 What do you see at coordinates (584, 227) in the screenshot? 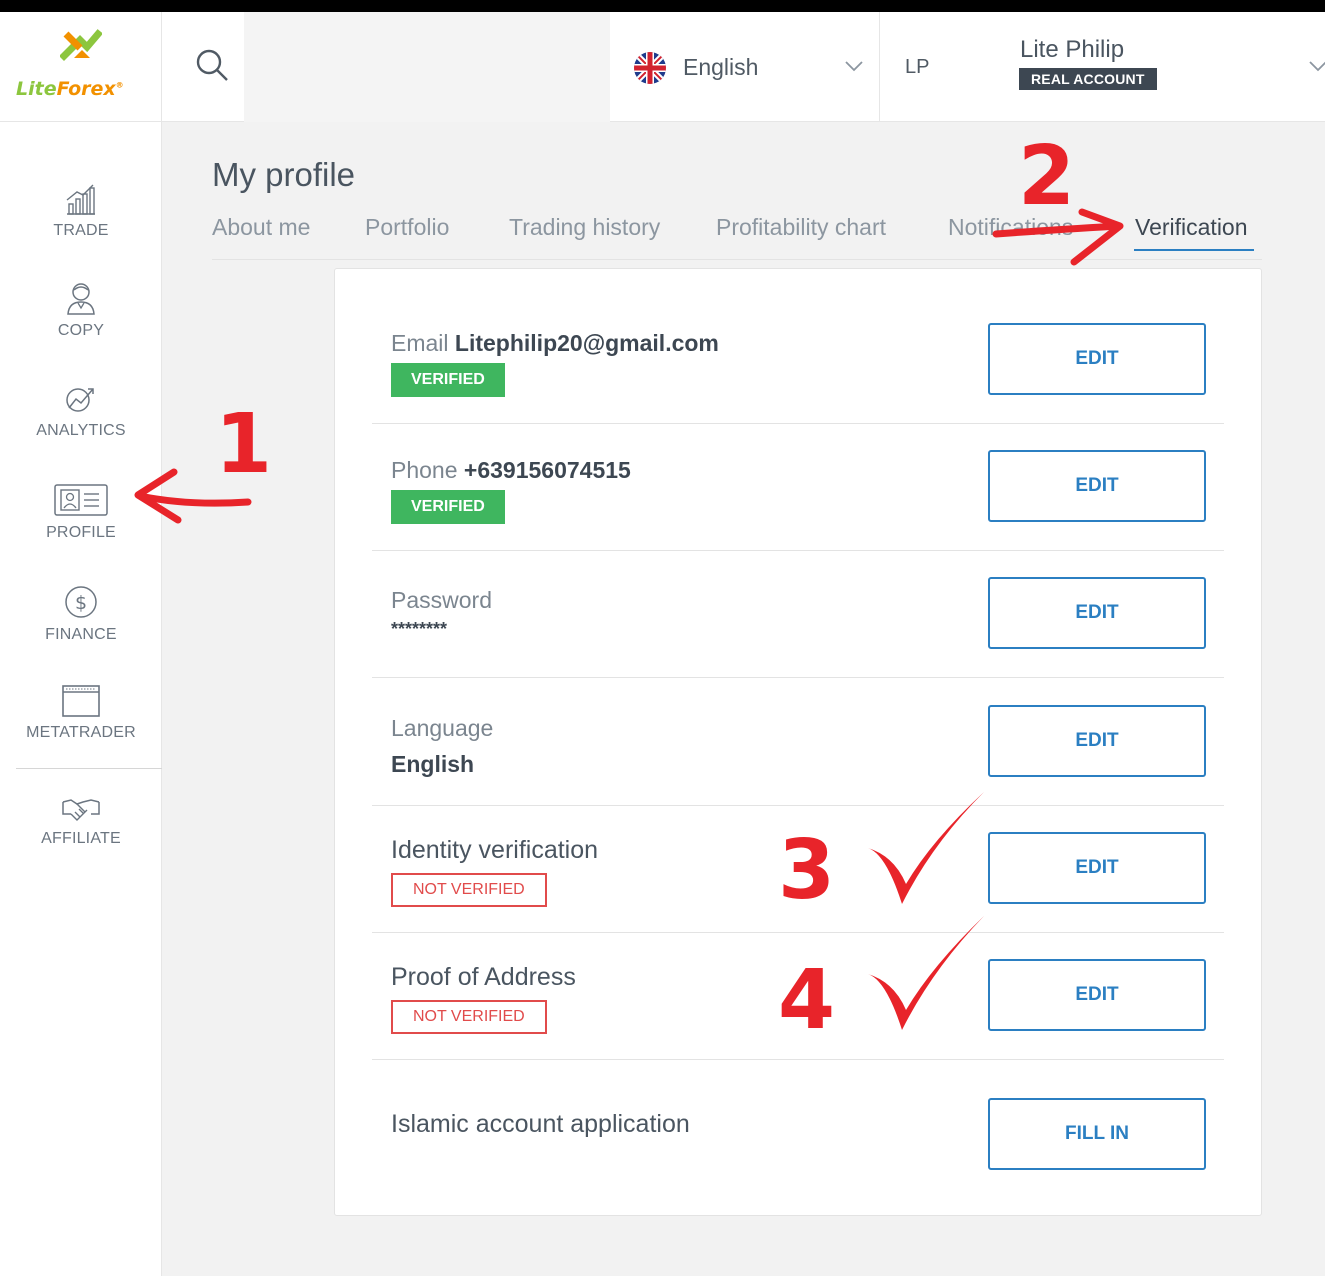
I see `tab-trading-history: Trading history` at bounding box center [584, 227].